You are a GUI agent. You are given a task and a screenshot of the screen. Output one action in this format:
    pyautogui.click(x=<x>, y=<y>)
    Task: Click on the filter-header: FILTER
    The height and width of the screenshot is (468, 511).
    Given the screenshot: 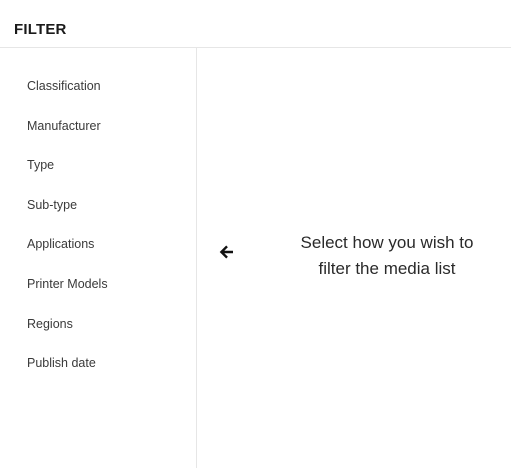 What is the action you would take?
    pyautogui.click(x=255, y=24)
    